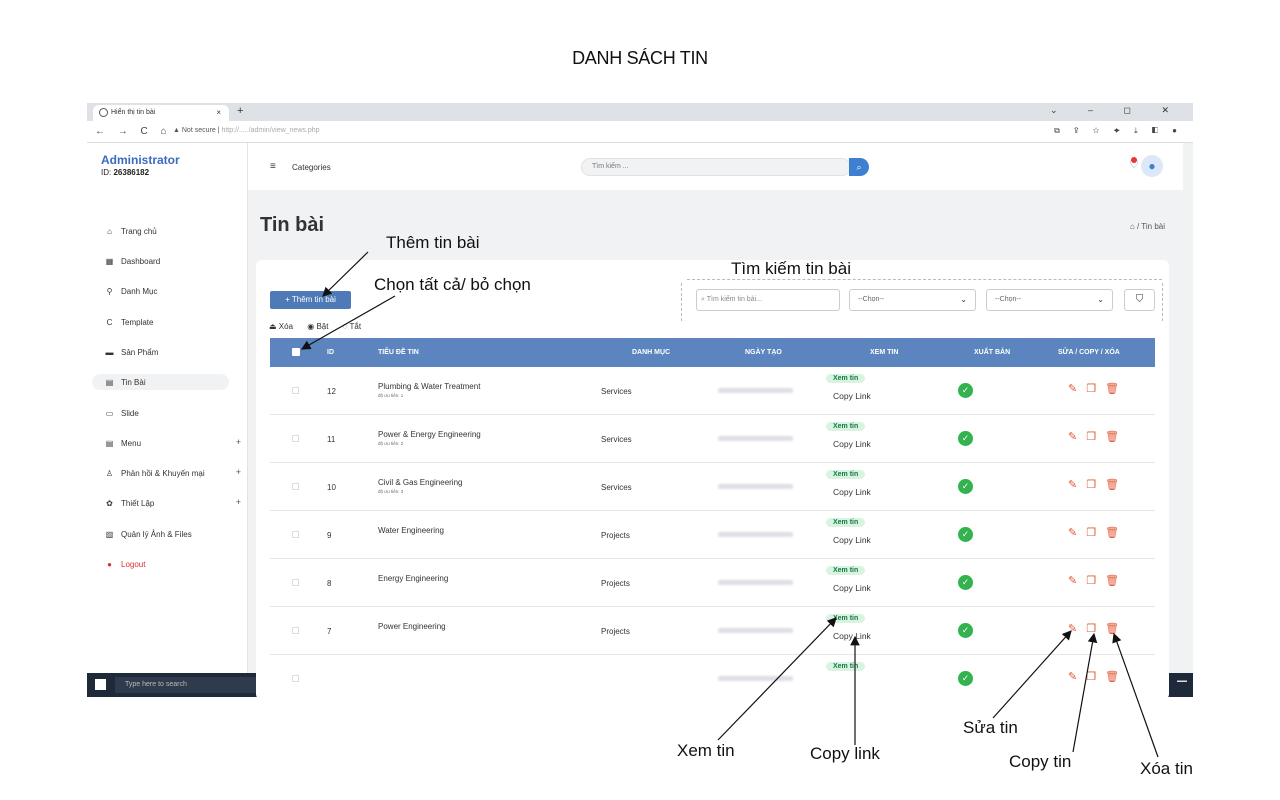 The image size is (1280, 800). Describe the element at coordinates (706, 750) in the screenshot. I see `annotation-view: Xem tin` at that location.